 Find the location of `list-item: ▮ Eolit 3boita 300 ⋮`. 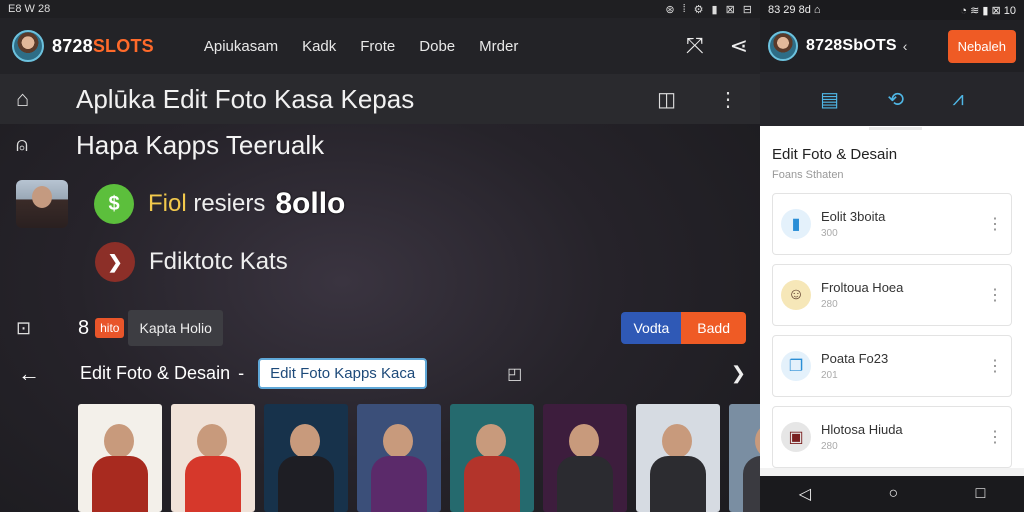

list-item: ▮ Eolit 3boita 300 ⋮ is located at coordinates (892, 224).